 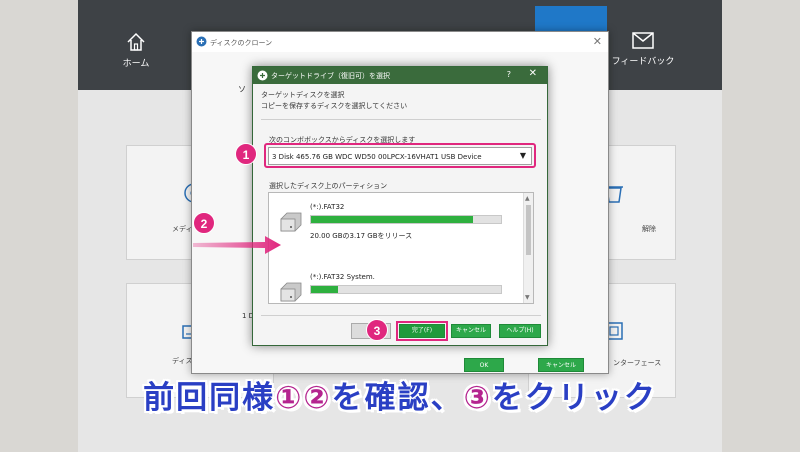 I want to click on step-badge-2: 2, so click(x=204, y=223).